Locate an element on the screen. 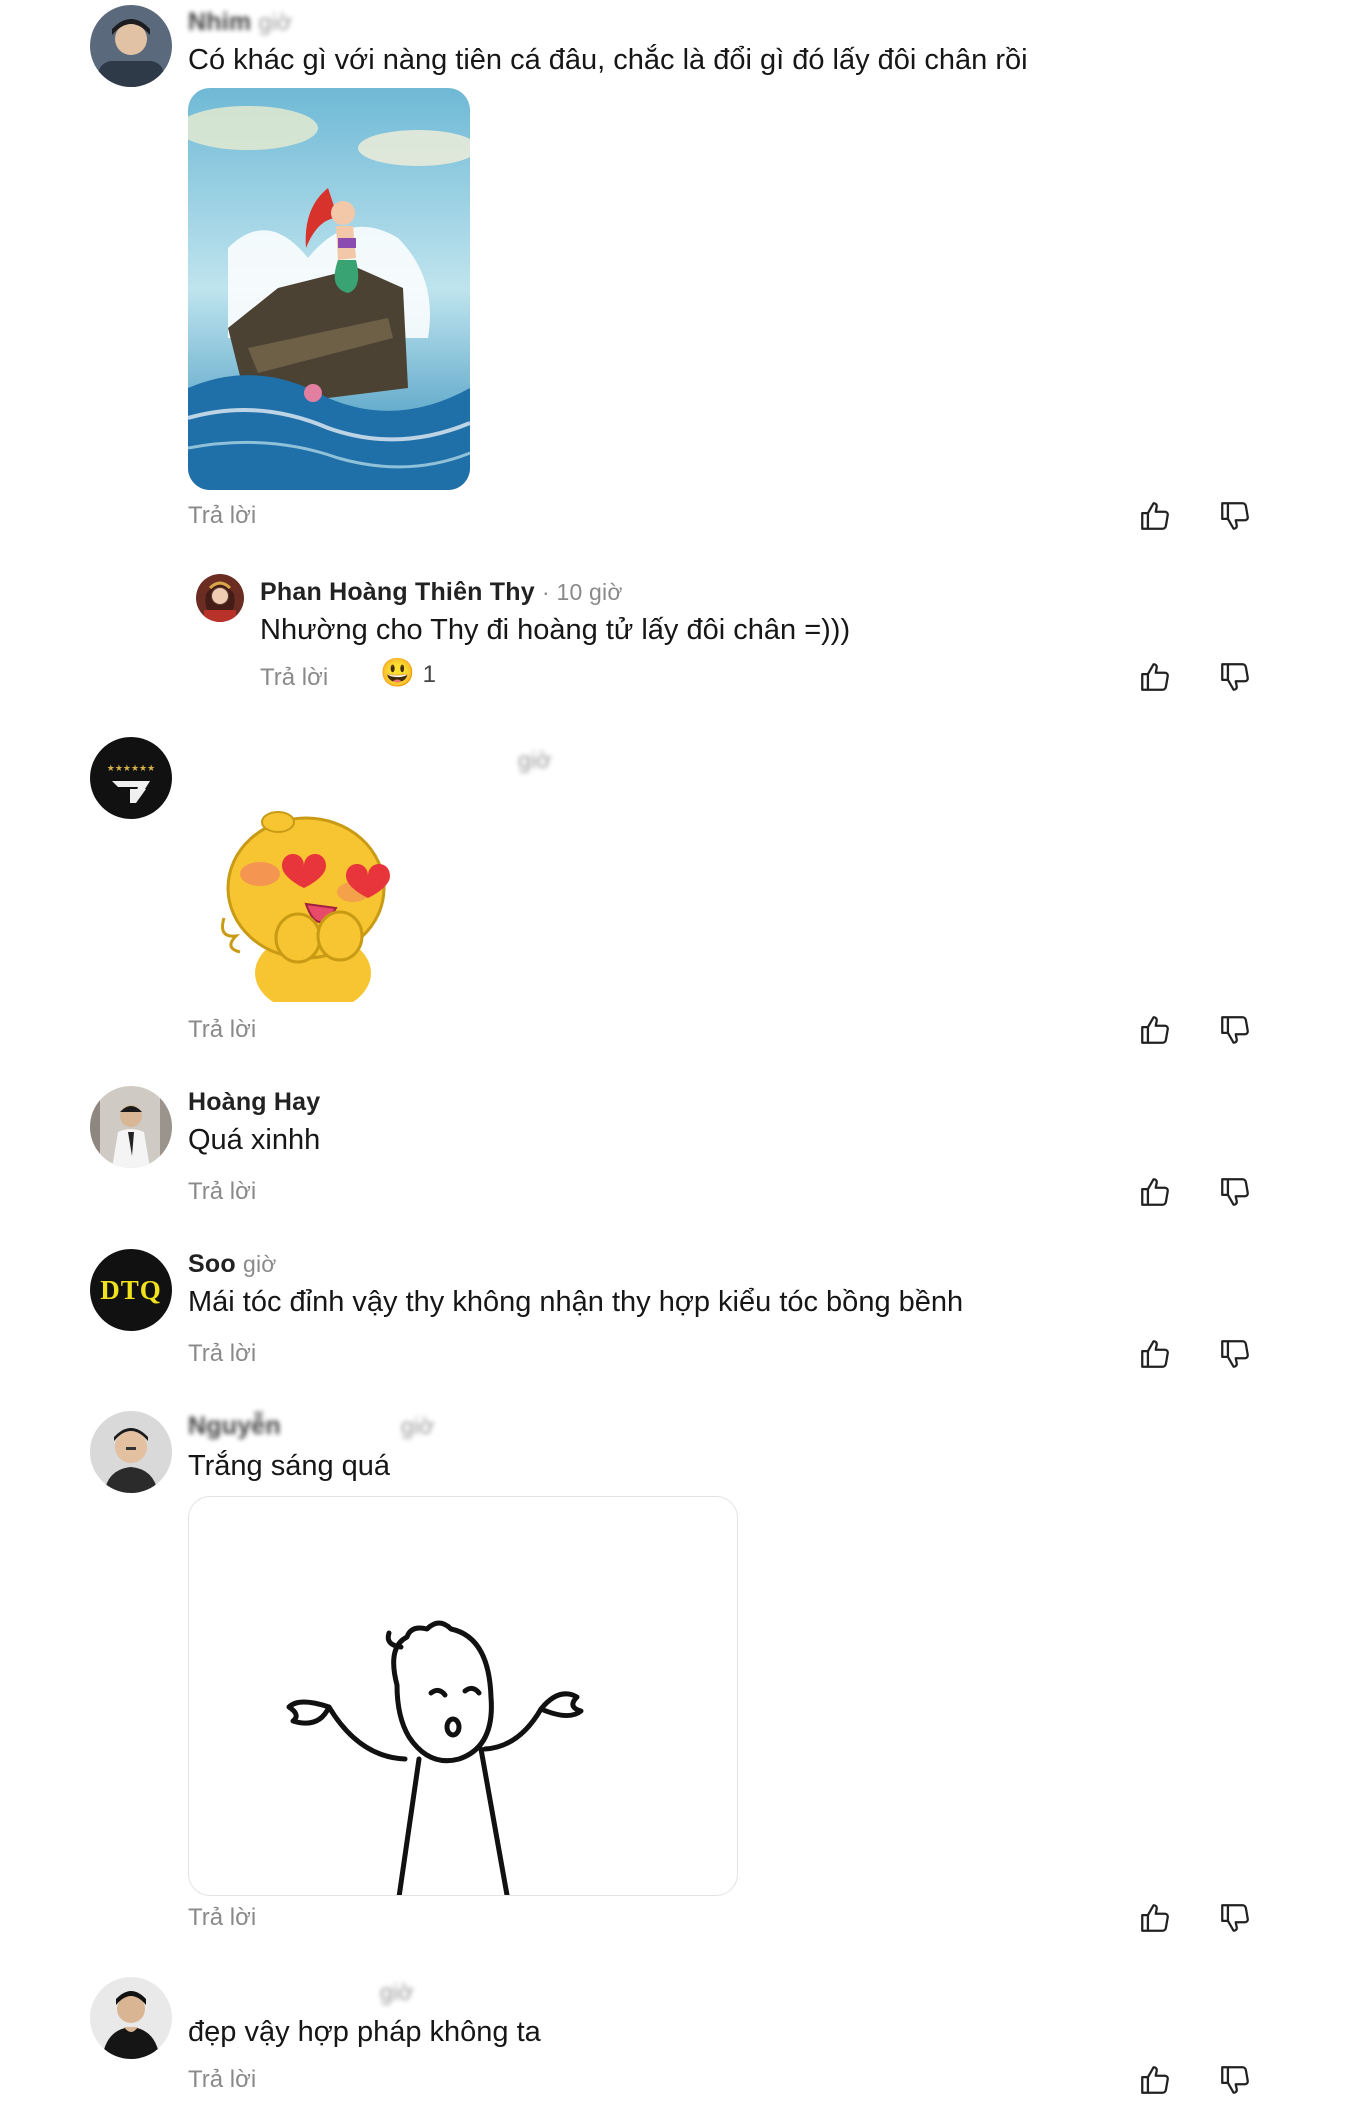 The height and width of the screenshot is (2109, 1352). reaction-emoji: 😃 is located at coordinates (397, 672).